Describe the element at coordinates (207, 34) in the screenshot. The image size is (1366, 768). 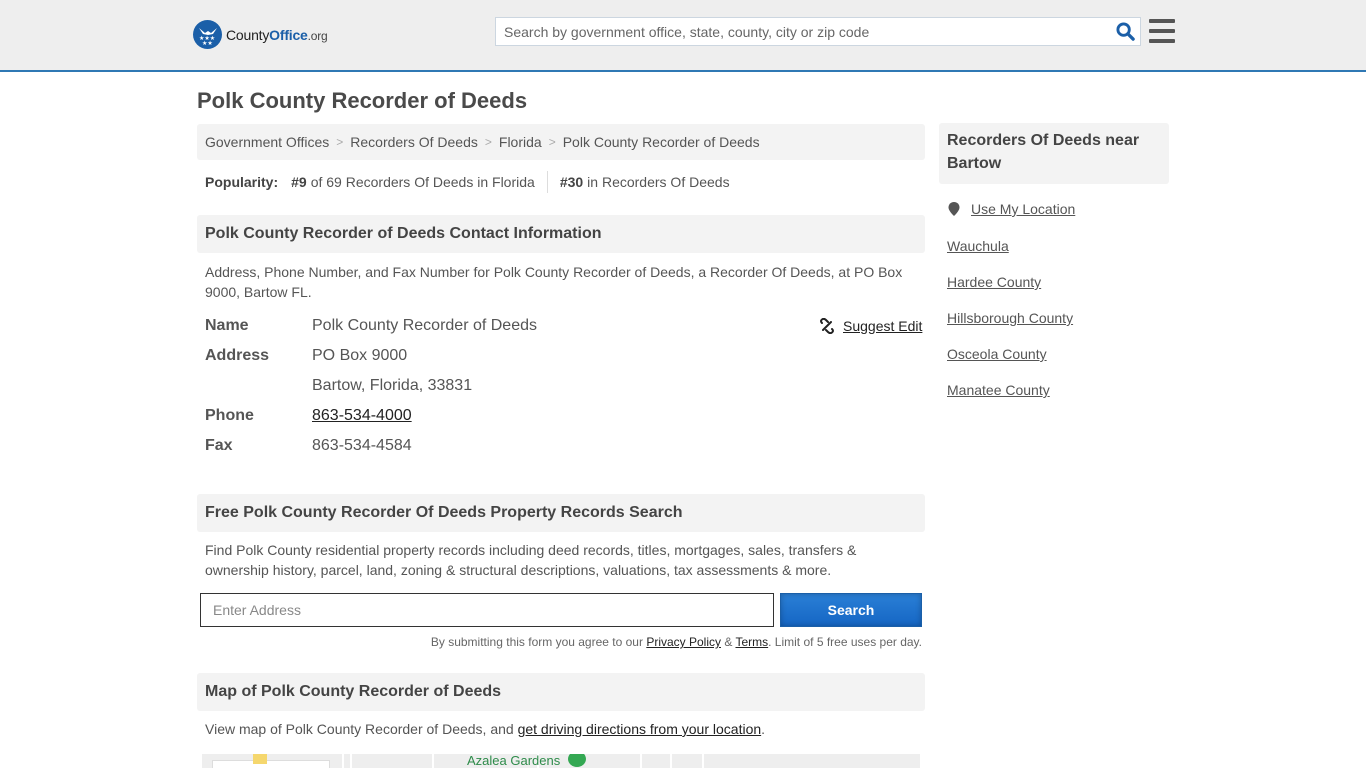
I see `eagle-logo-icon: ★★★ ★★` at that location.